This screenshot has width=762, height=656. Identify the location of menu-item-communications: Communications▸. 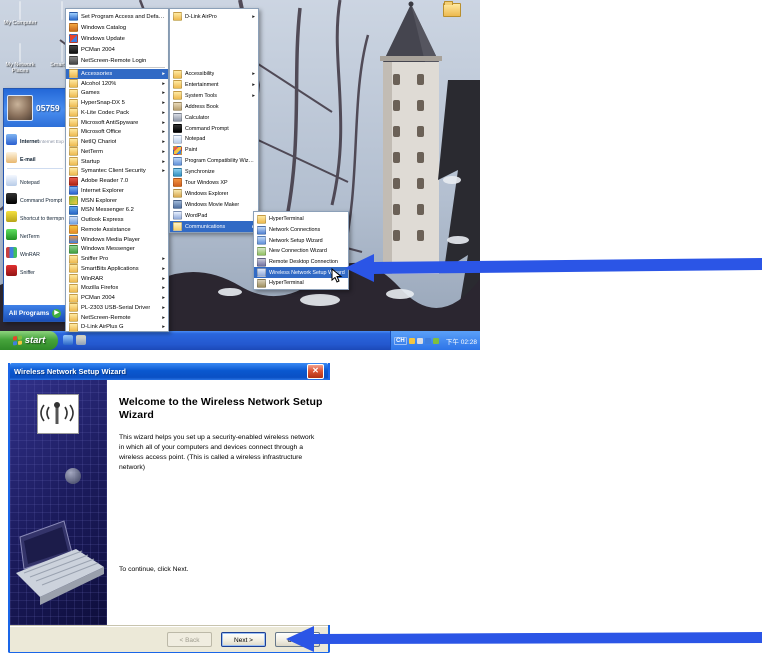
(214, 226).